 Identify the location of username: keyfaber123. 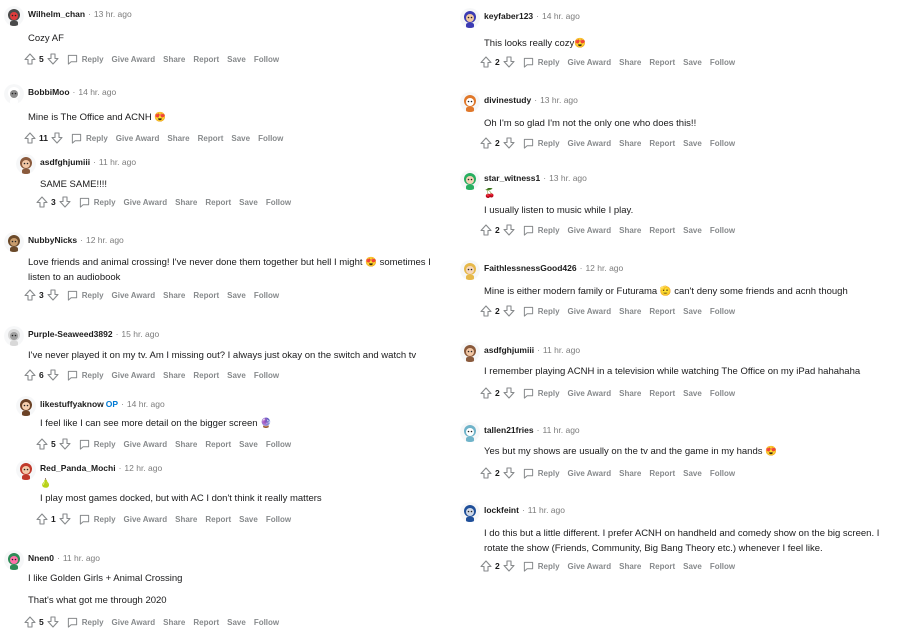
(508, 16).